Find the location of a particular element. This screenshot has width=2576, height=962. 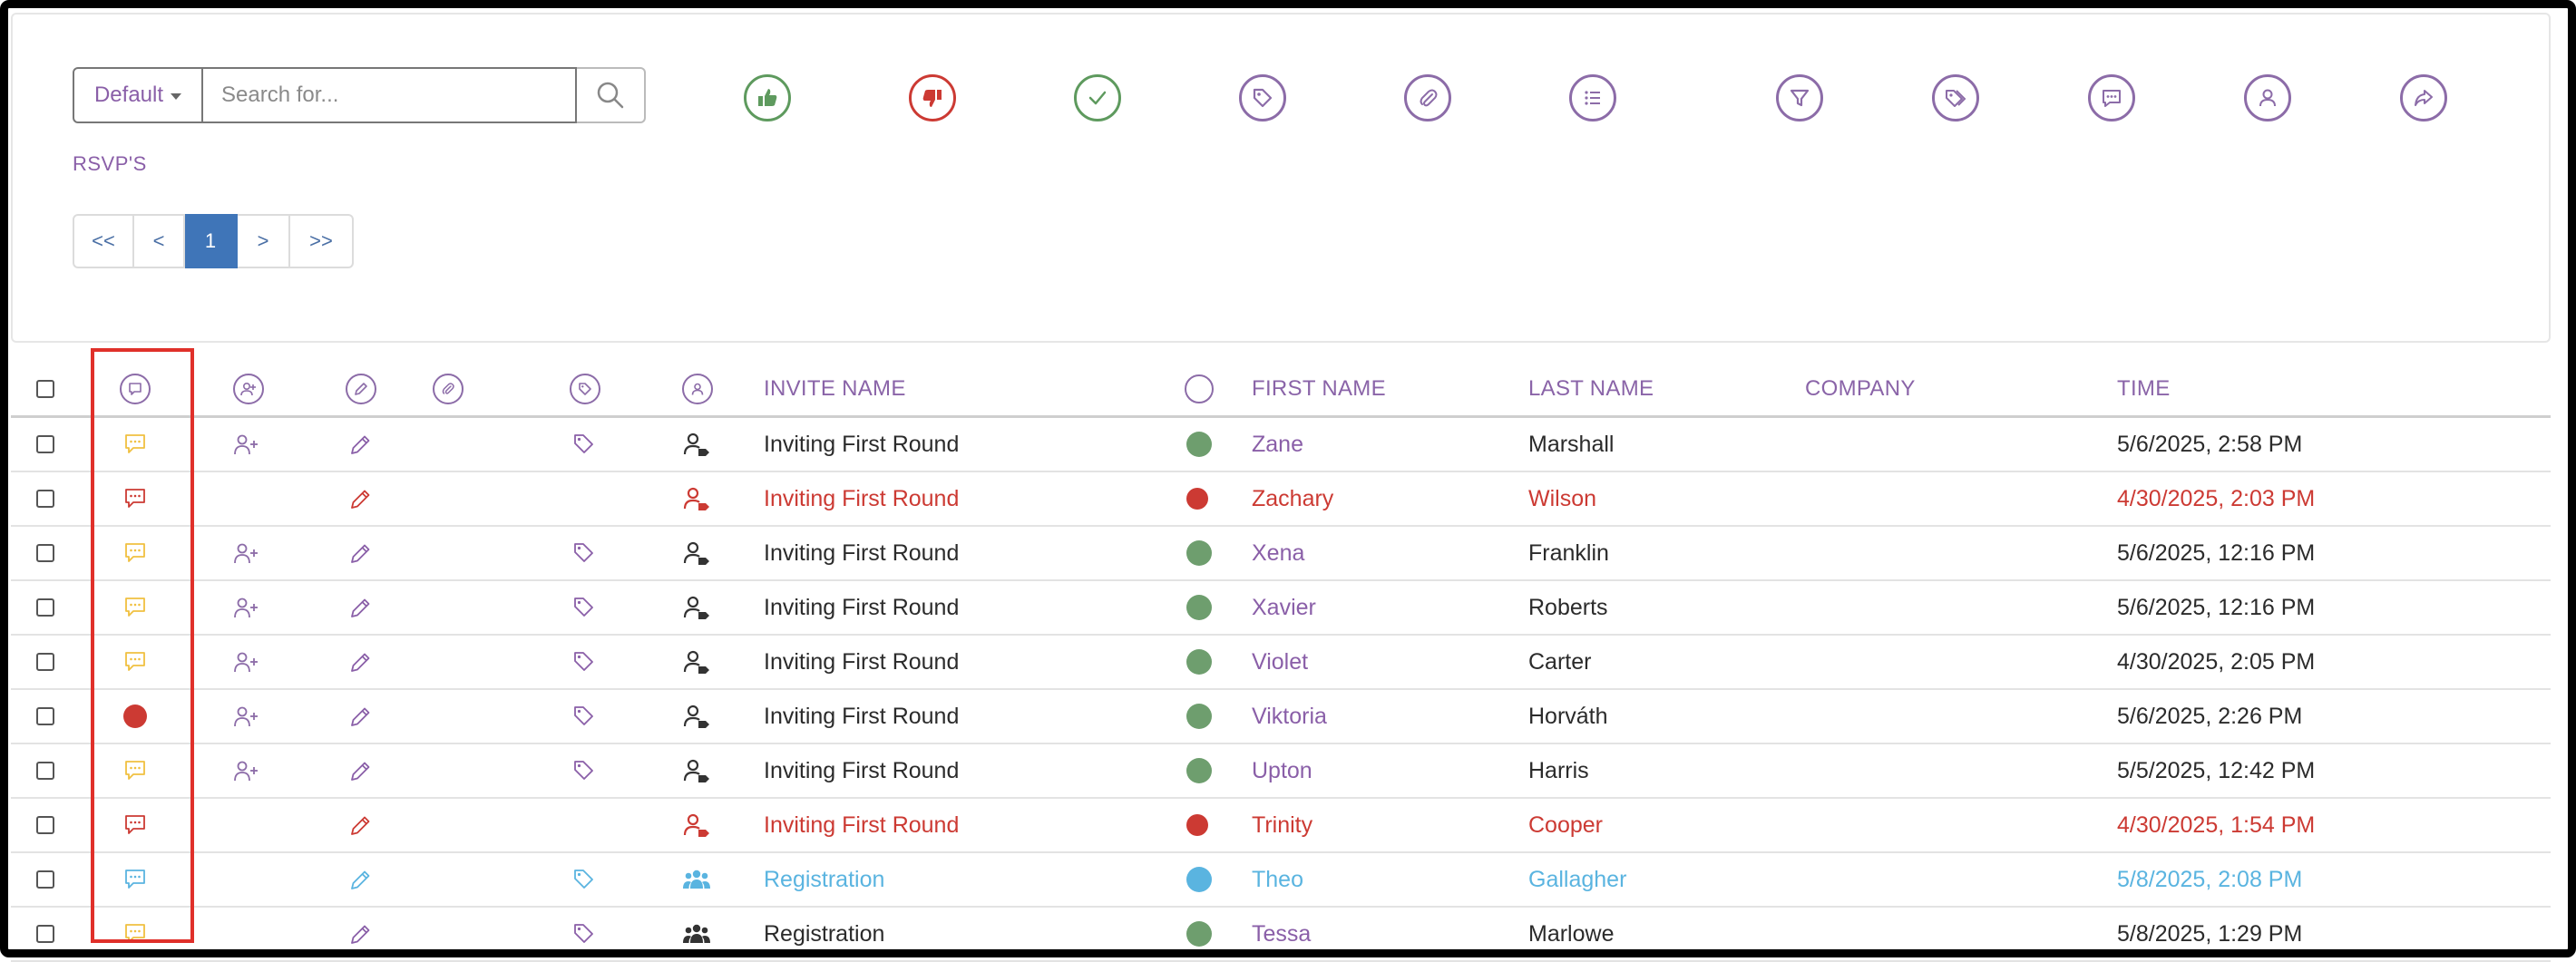

status-column-icon is located at coordinates (1199, 388).